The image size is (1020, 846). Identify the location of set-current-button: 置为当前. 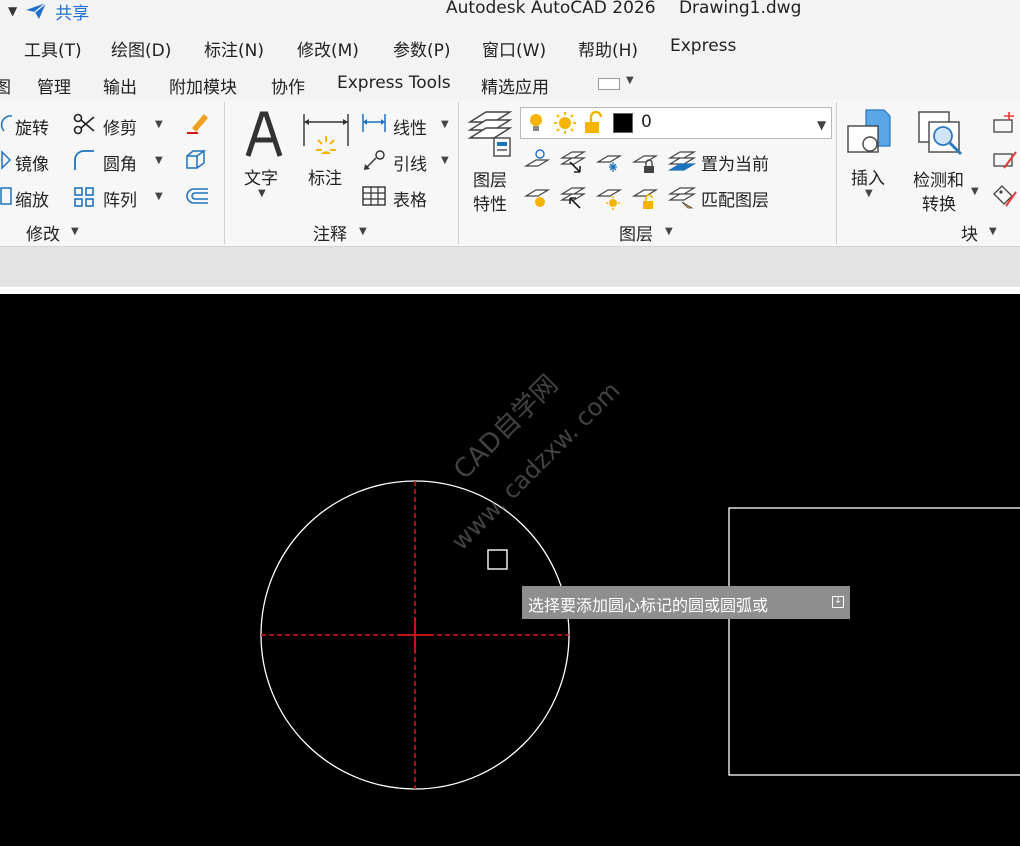
(735, 162).